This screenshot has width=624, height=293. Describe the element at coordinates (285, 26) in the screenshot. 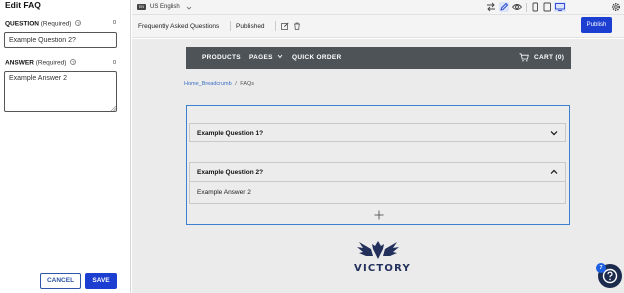

I see `edit-page-icon` at that location.